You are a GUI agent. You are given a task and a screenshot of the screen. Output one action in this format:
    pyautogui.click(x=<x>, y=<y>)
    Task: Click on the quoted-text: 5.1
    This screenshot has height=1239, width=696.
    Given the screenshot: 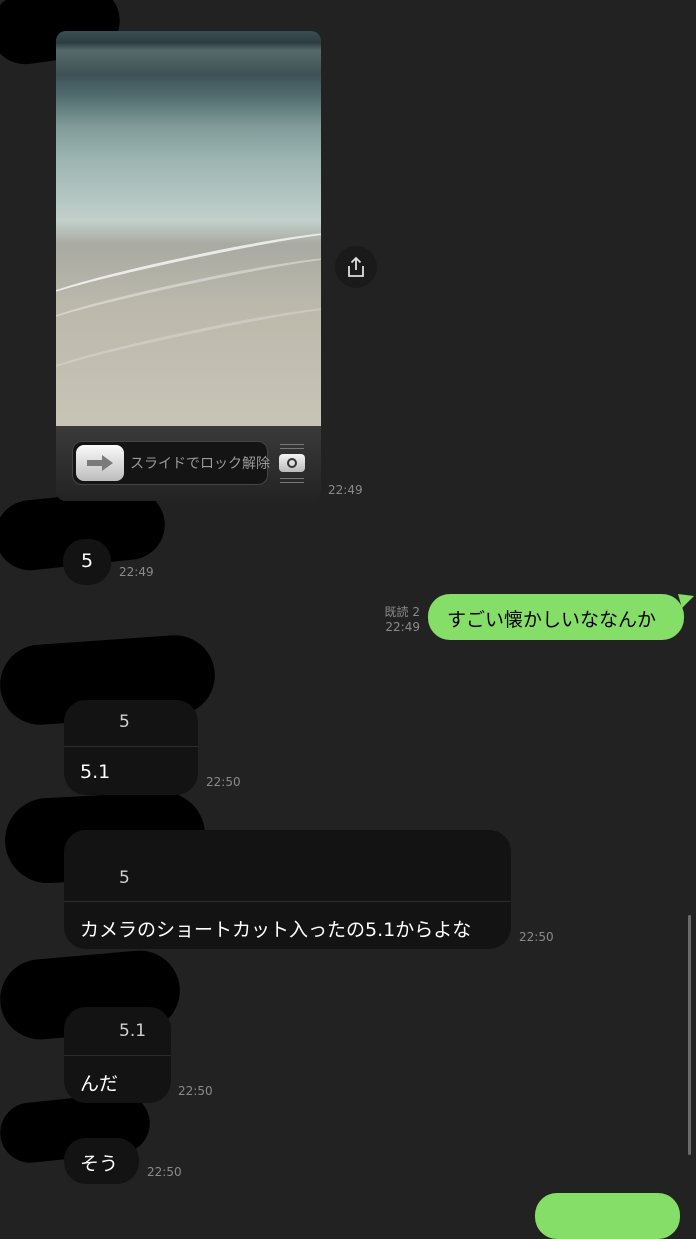 What is the action you would take?
    pyautogui.click(x=133, y=1031)
    